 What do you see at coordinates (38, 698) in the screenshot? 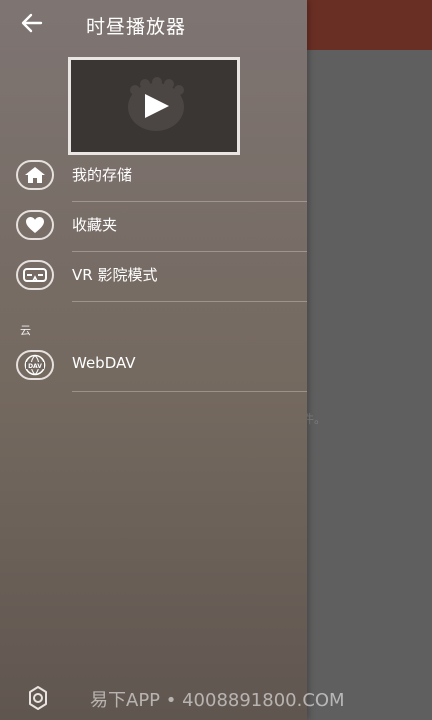
I see `settings-button` at bounding box center [38, 698].